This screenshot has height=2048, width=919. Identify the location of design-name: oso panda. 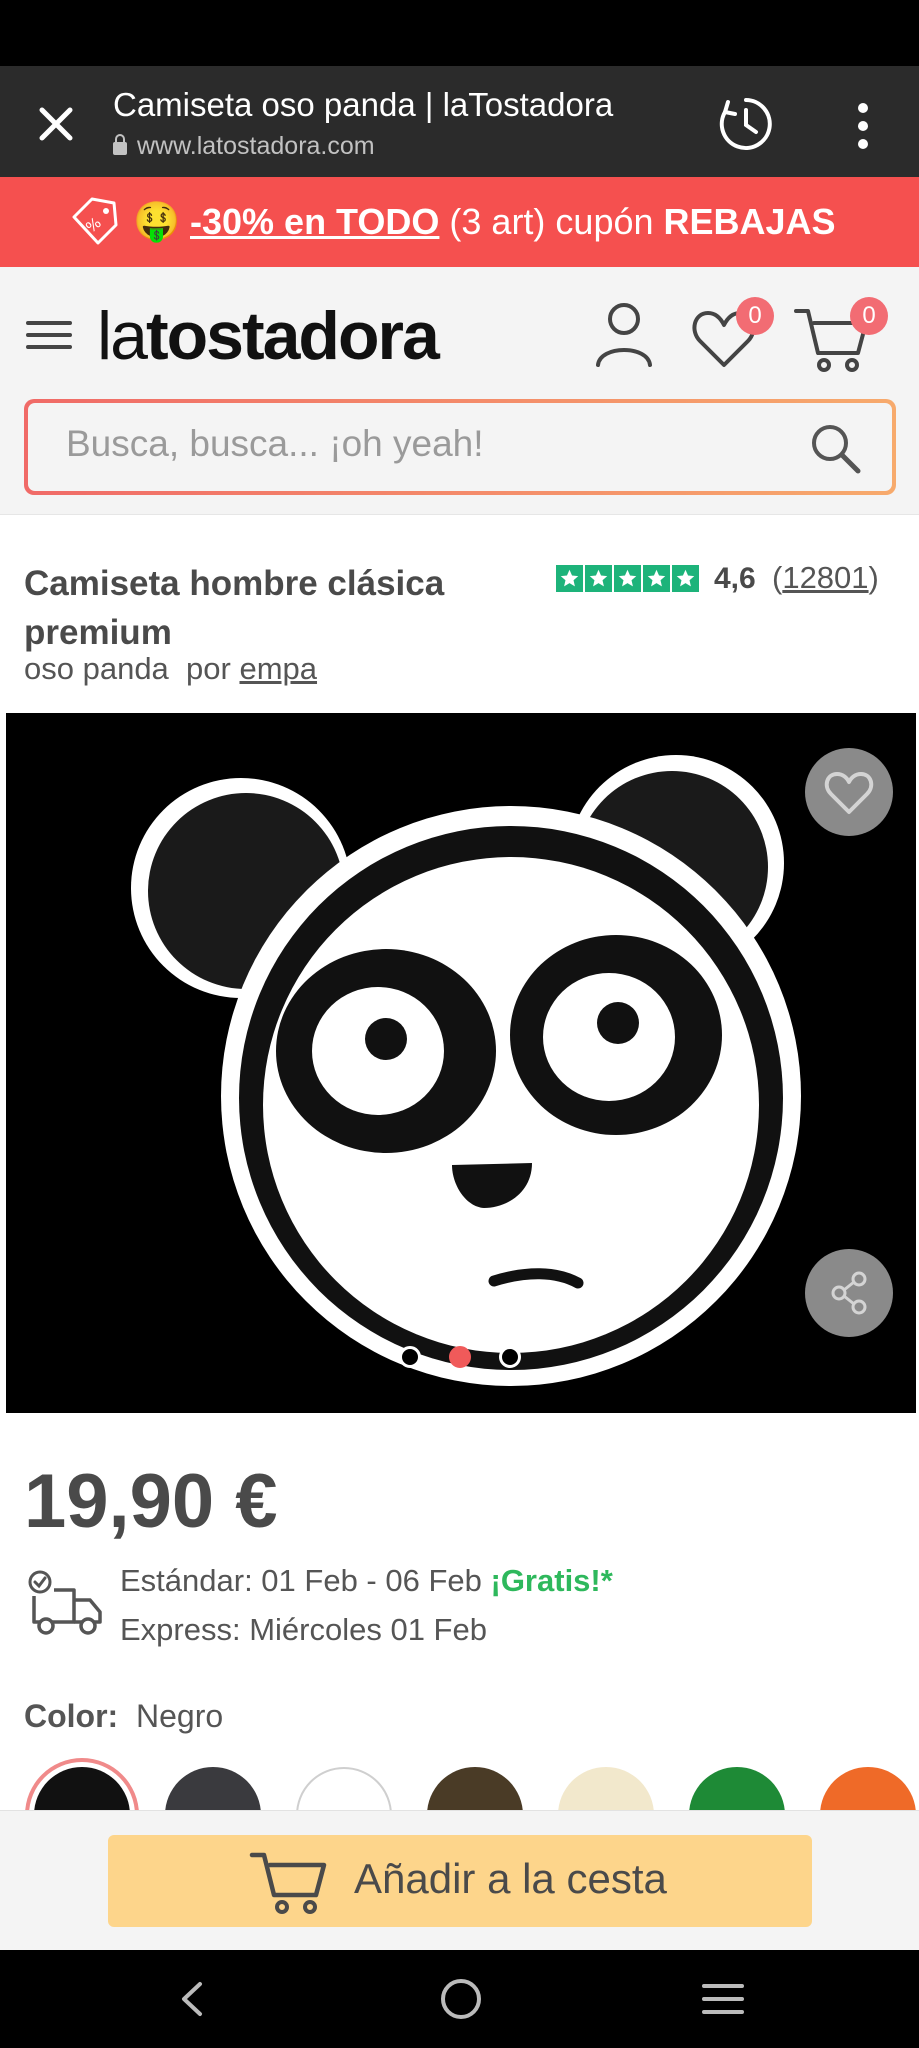
(96, 668).